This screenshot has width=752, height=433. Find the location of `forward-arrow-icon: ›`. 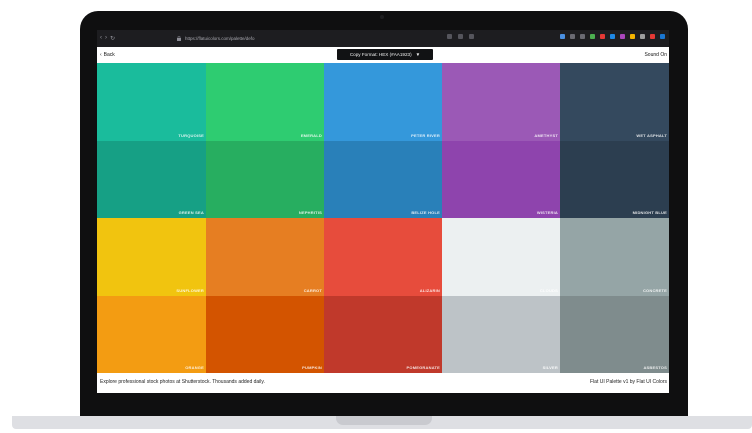

forward-arrow-icon: › is located at coordinates (106, 38).